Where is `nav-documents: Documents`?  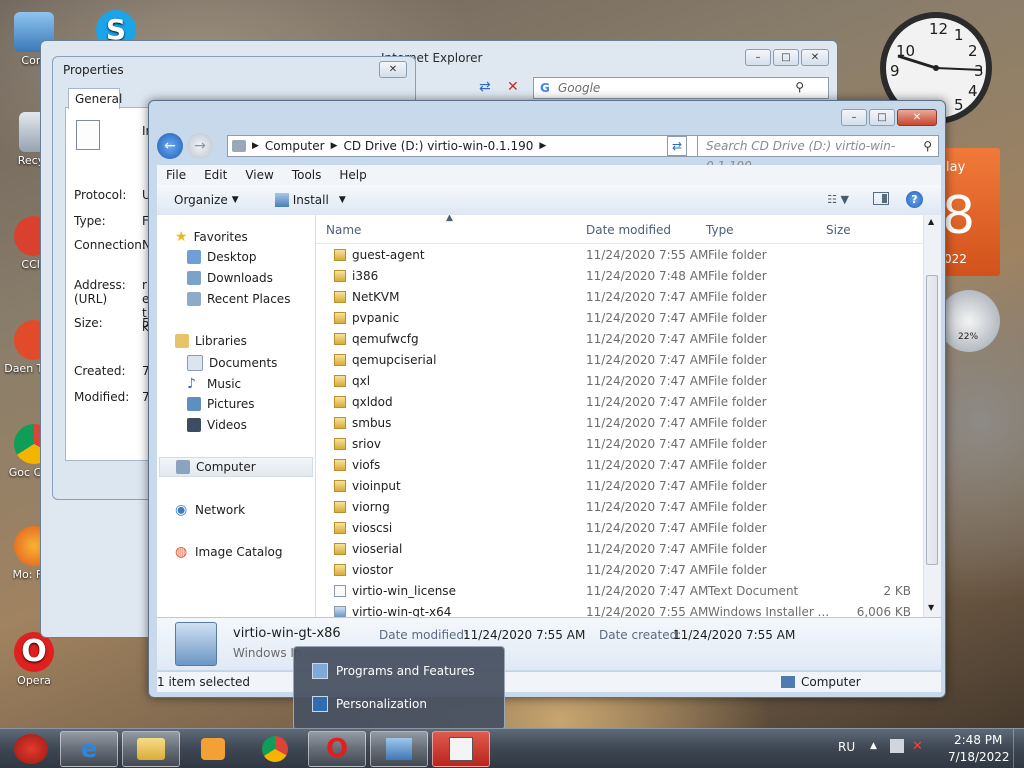 nav-documents: Documents is located at coordinates (232, 363).